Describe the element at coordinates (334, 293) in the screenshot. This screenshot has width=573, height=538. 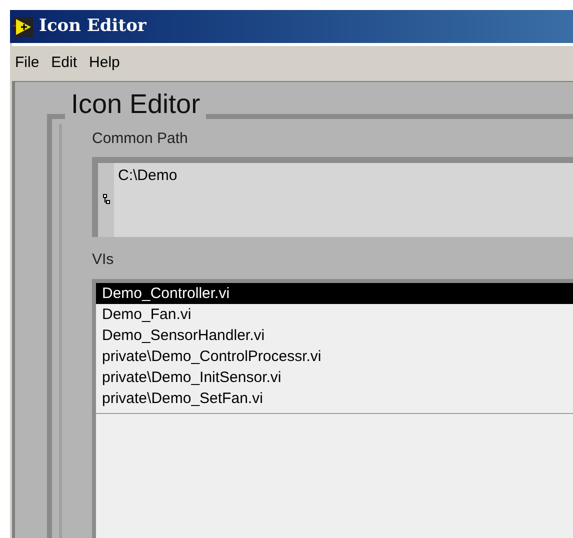
I see `list-item: Demo_Controller.vi` at that location.